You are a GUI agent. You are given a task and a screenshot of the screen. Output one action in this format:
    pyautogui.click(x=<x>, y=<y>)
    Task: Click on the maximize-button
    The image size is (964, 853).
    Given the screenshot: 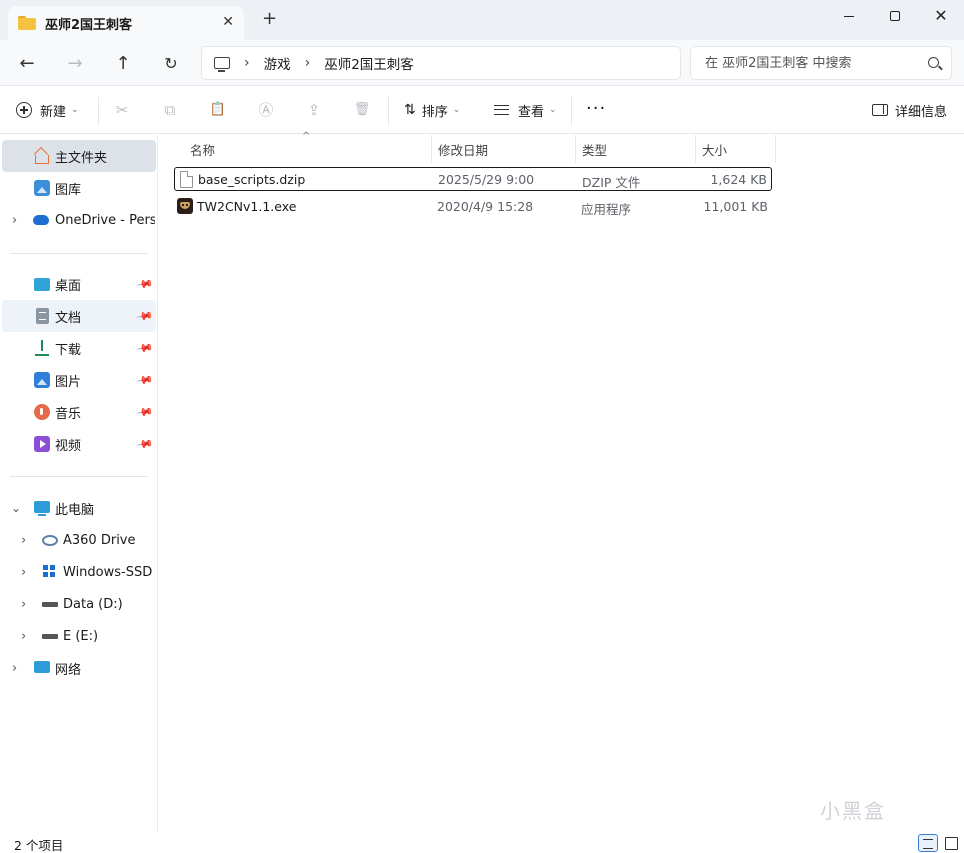 What is the action you would take?
    pyautogui.click(x=895, y=16)
    